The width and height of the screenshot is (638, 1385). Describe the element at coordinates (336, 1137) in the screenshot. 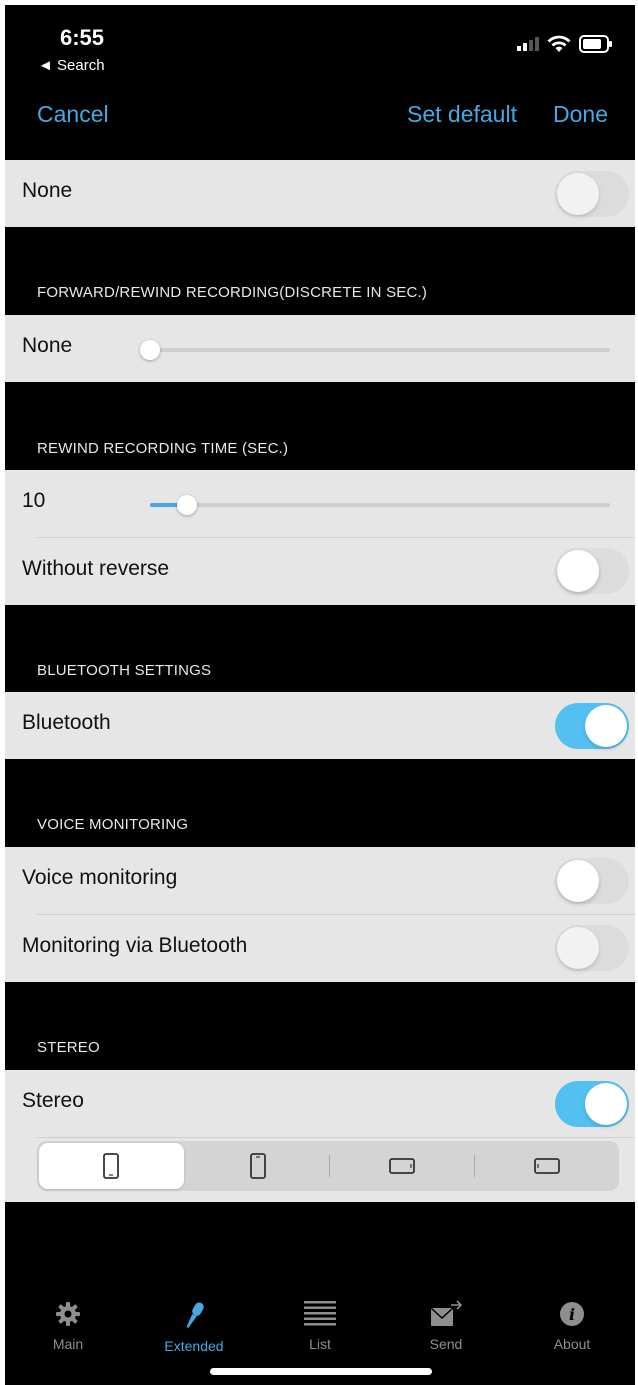

I see `divider` at that location.